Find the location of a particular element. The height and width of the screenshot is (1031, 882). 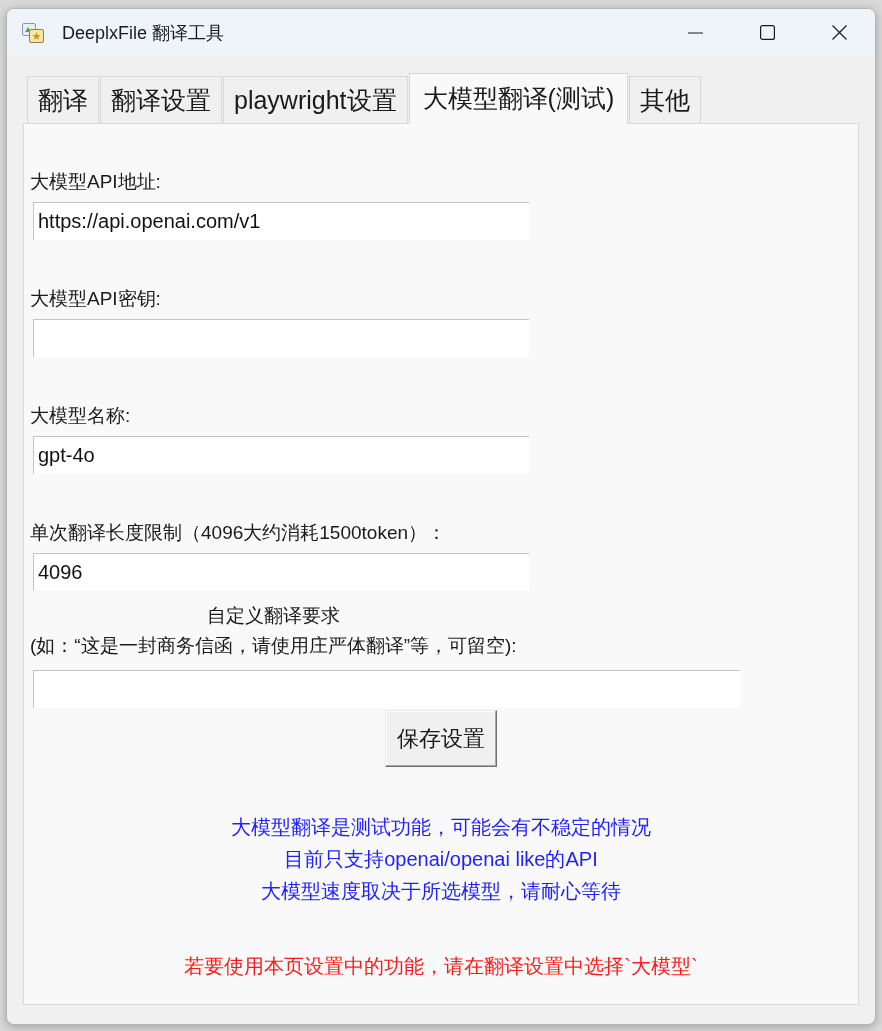

save-button: 保存设置 is located at coordinates (441, 738).